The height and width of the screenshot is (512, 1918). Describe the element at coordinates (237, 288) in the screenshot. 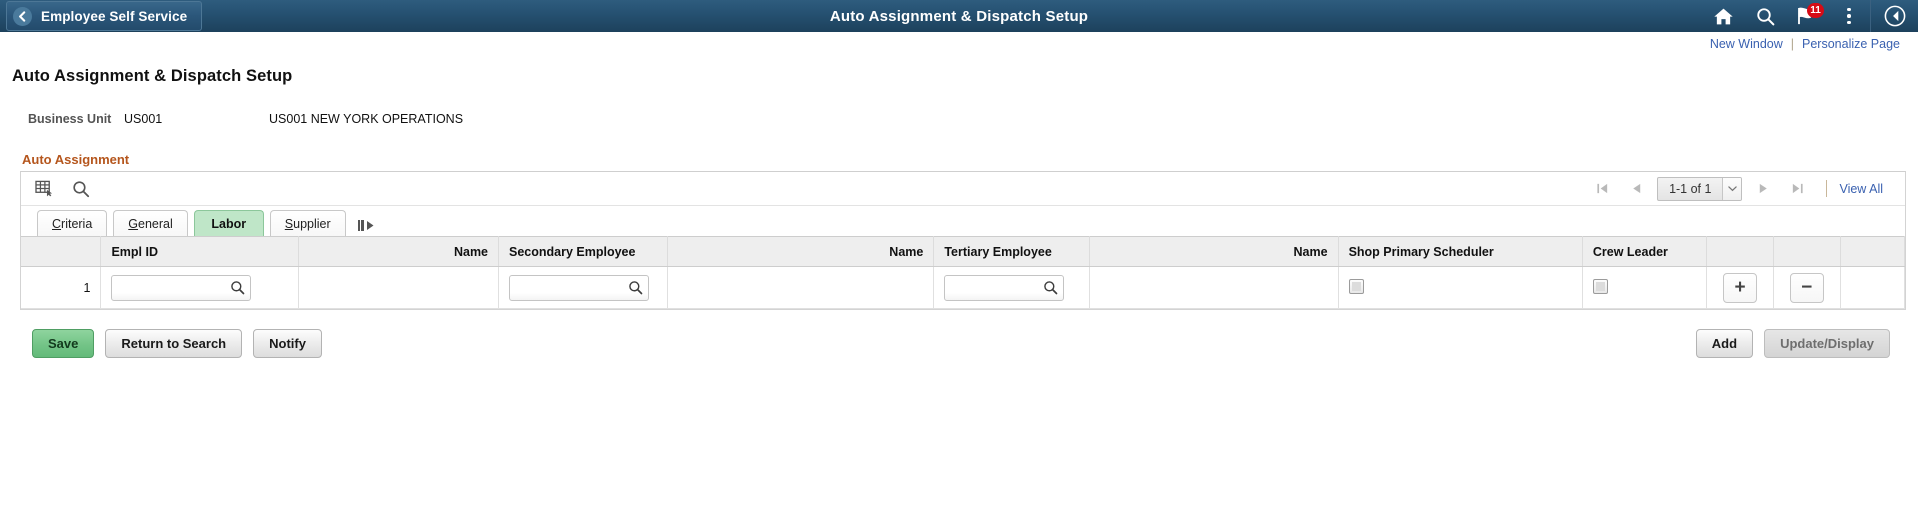

I see `empl-id-lookup-icon` at that location.